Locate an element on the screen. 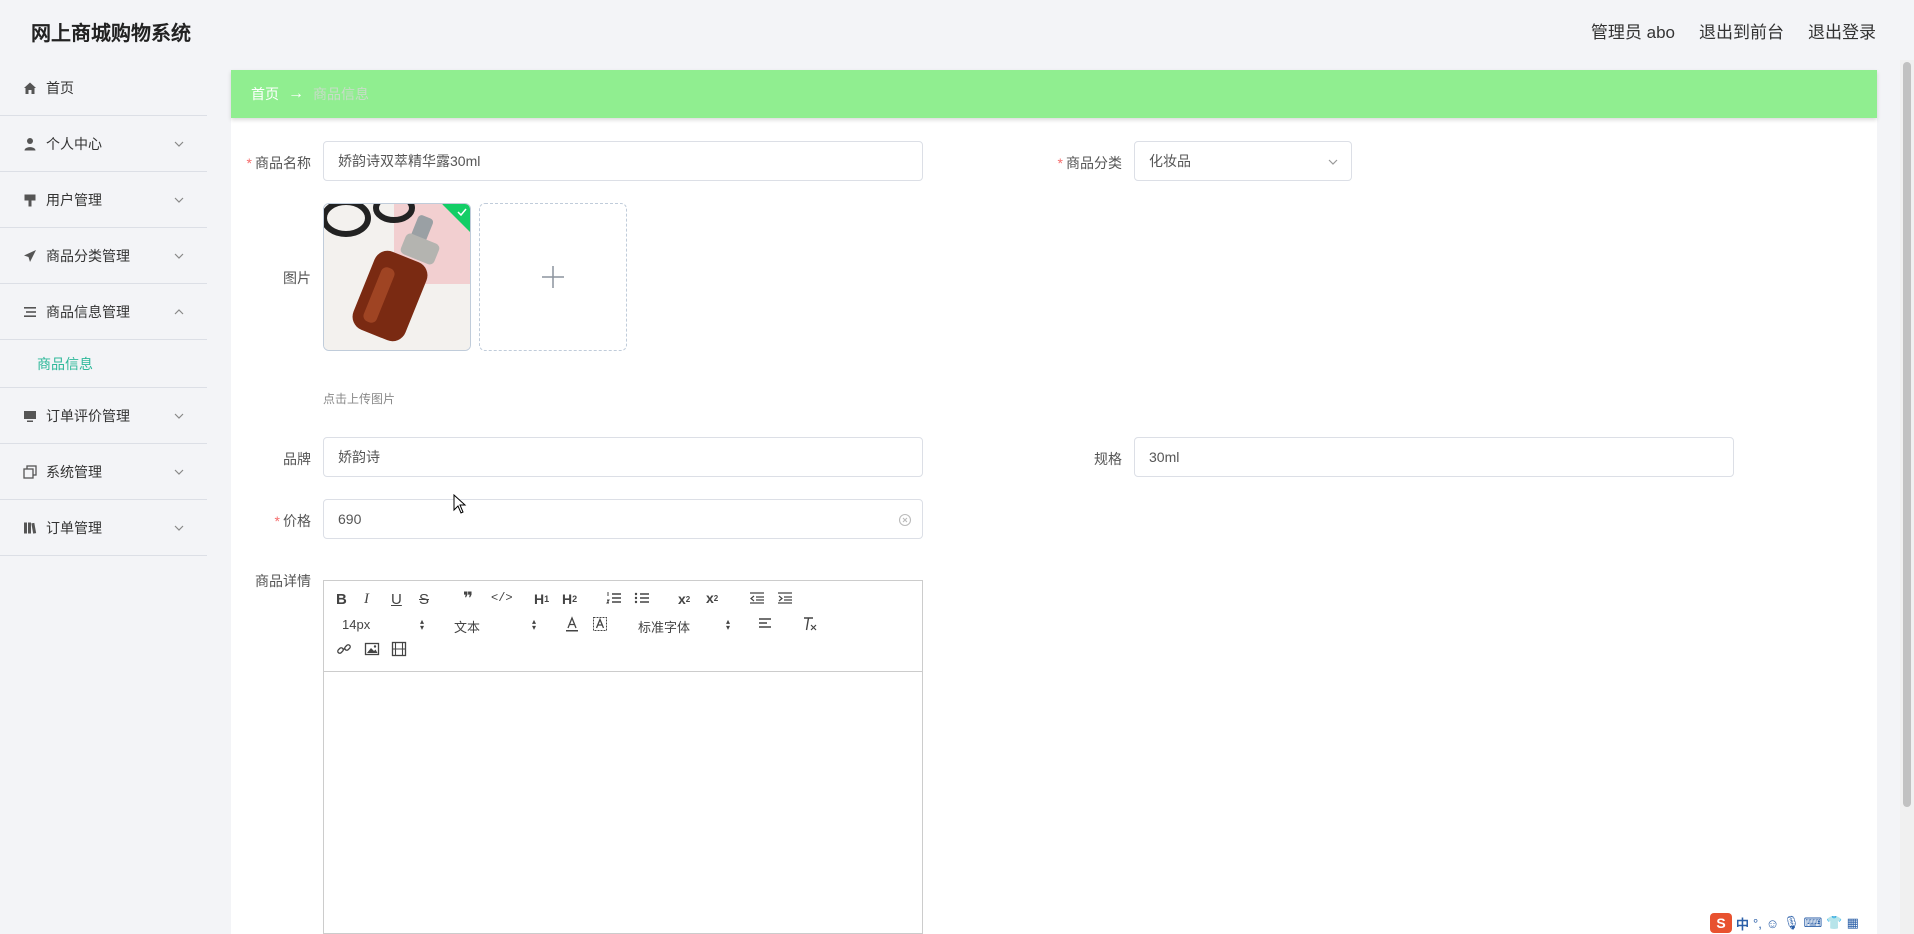 Image resolution: width=1914 pixels, height=934 pixels. sidebar-item-review-management: 订单评价管理 is located at coordinates (103, 416).